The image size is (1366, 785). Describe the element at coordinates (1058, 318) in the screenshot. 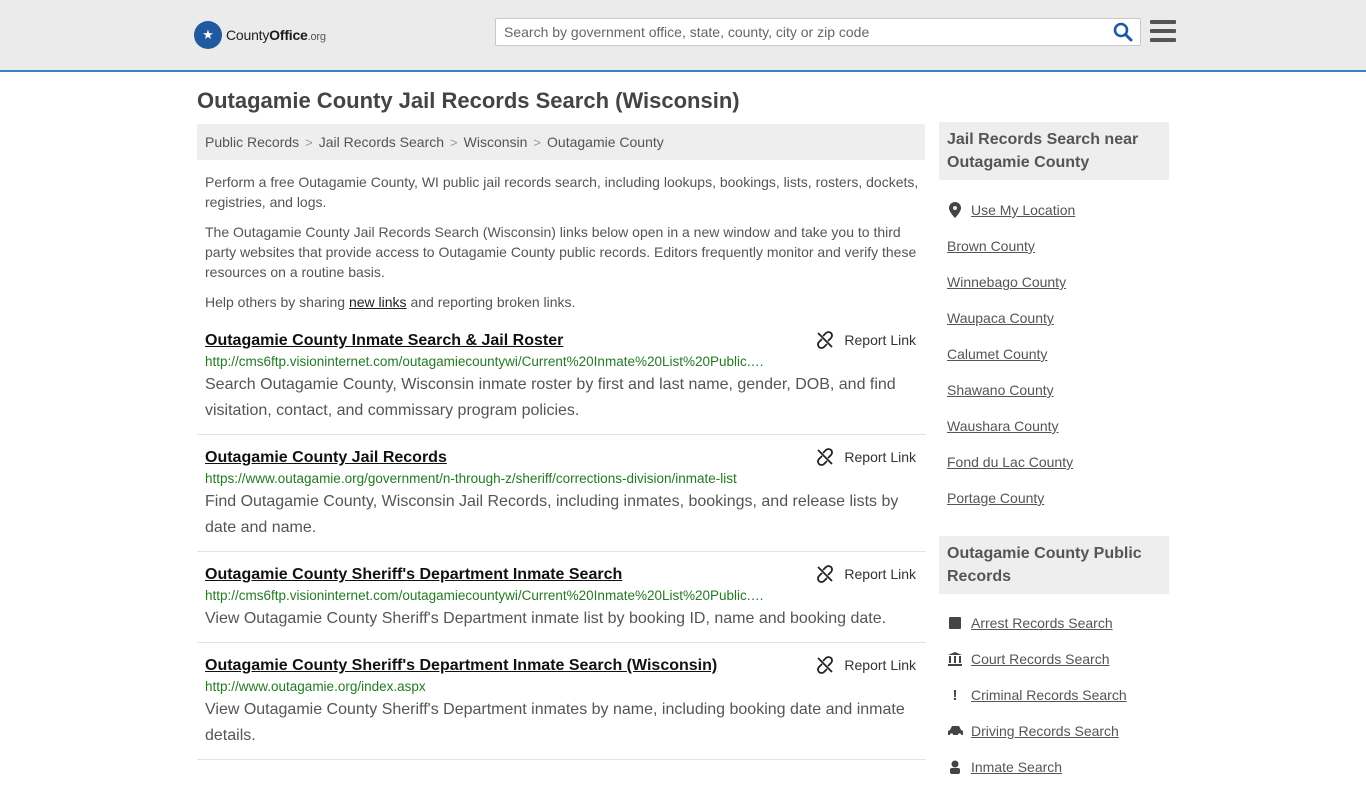

I see `sidebar-item-county: Waupaca County` at that location.